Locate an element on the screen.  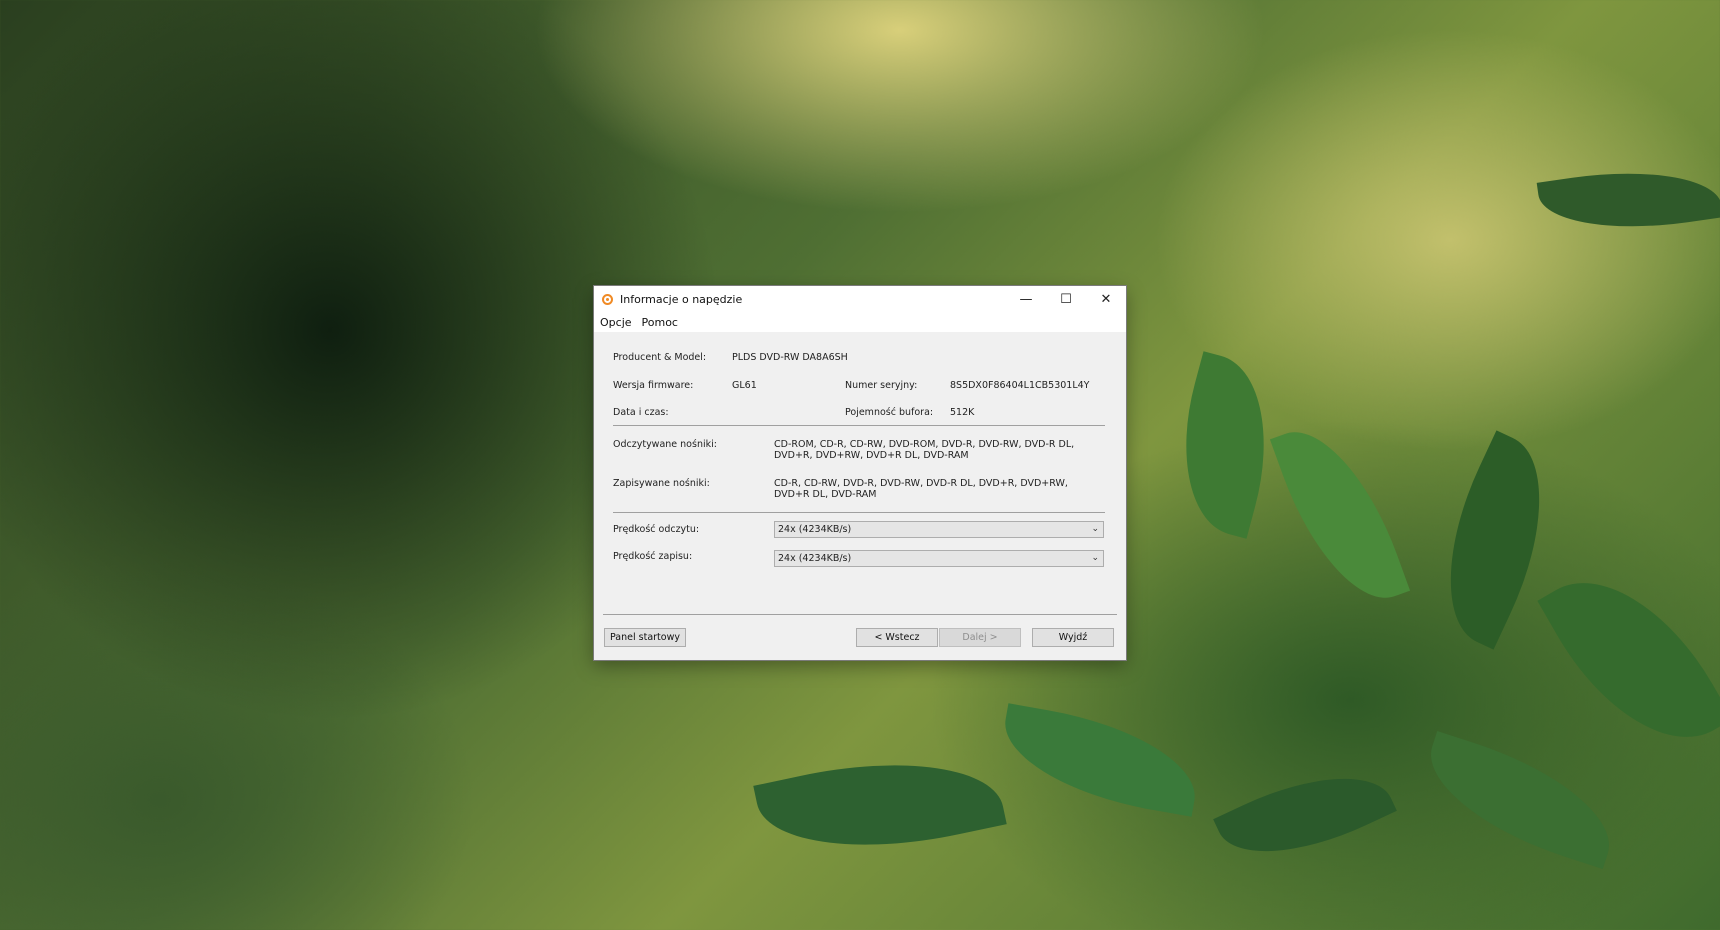
read-speed-select: 24x (4234KB/s) ⌄ is located at coordinates (939, 529).